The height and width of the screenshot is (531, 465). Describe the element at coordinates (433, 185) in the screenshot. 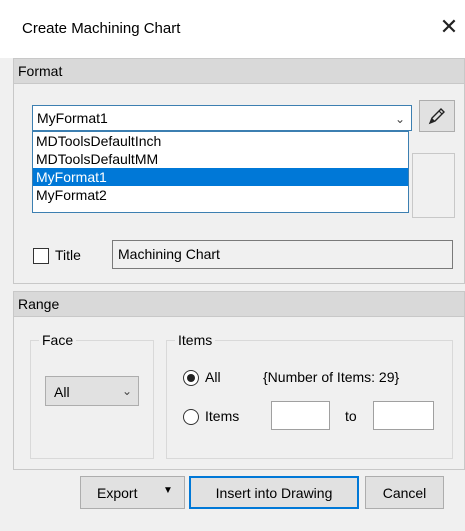

I see `format-preview-box` at that location.